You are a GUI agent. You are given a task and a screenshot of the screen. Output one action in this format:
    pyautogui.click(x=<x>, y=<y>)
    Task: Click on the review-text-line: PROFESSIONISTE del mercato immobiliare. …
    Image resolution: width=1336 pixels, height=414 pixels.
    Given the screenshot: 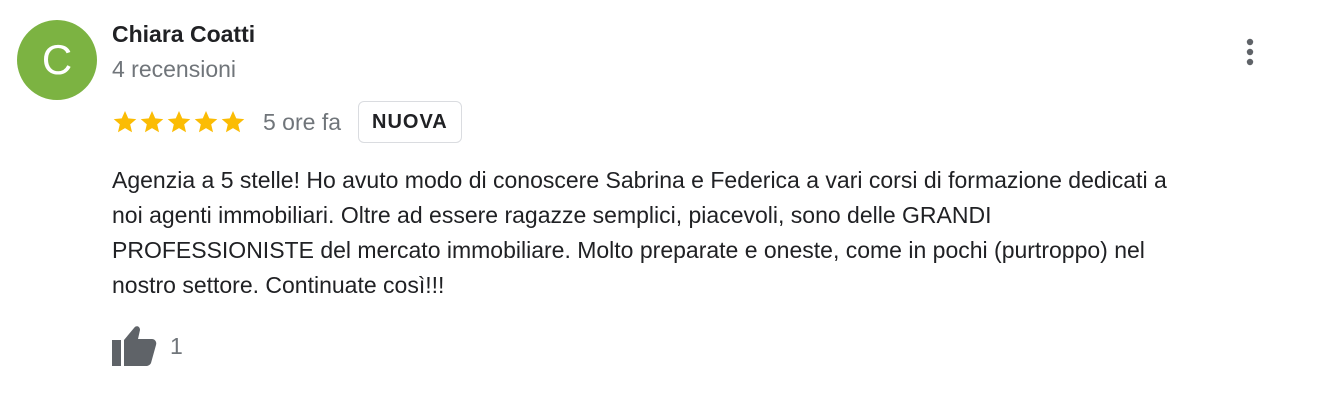 What is the action you would take?
    pyautogui.click(x=628, y=250)
    